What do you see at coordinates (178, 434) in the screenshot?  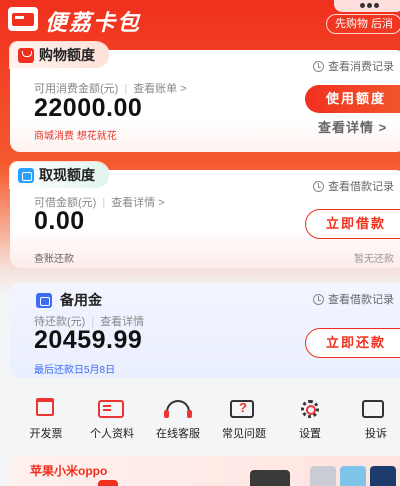 I see `menu-item-label: 在线客服` at bounding box center [178, 434].